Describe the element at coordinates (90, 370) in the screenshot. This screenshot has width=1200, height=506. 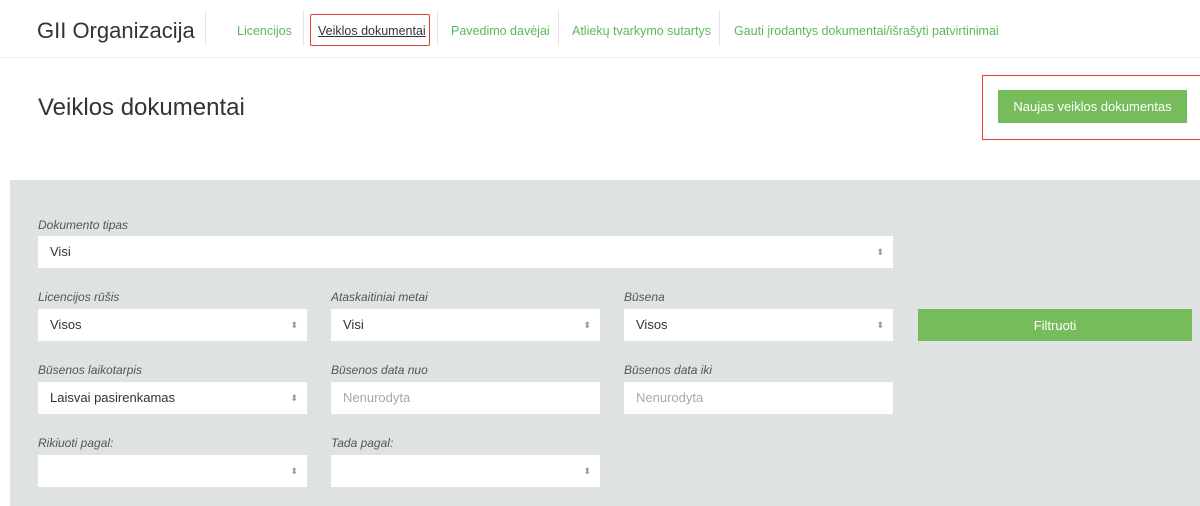
I see `label-busenos-laikotarpis: Būsenos laikotarpis` at that location.